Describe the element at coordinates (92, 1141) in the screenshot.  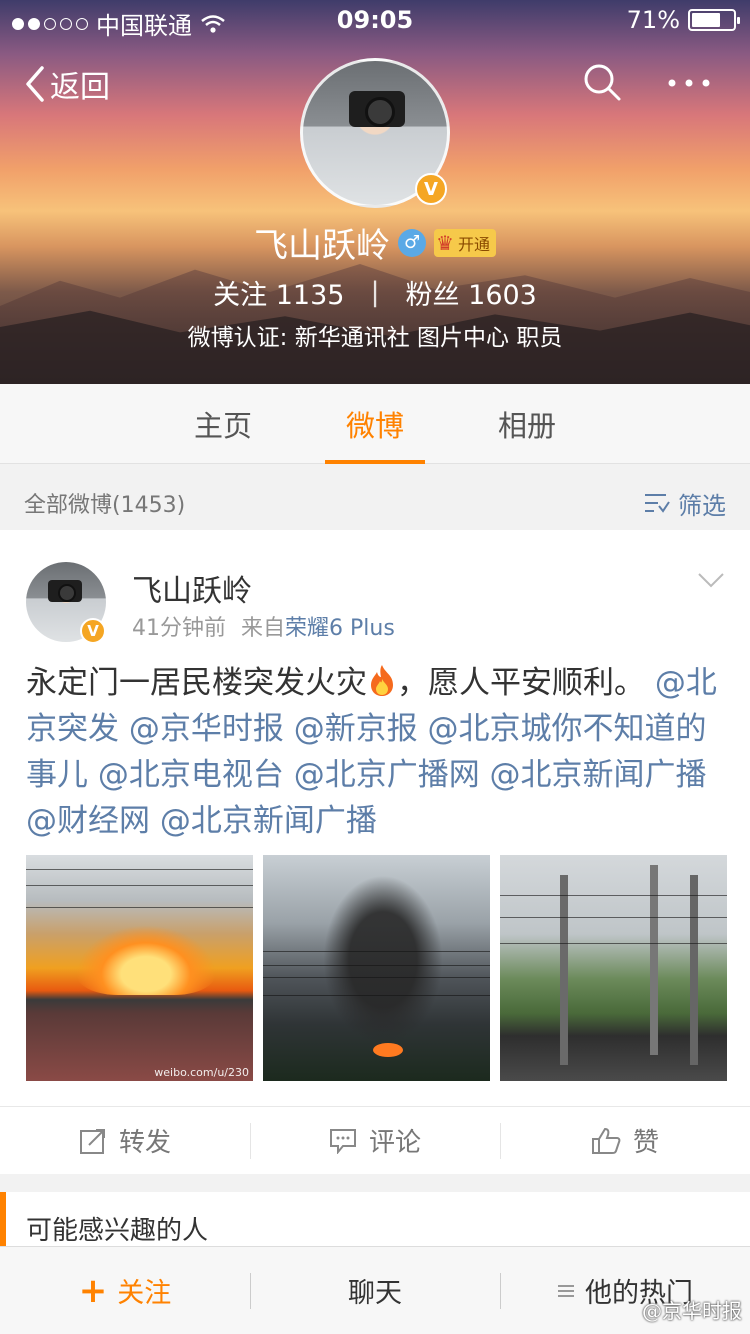
I see `repost-icon` at that location.